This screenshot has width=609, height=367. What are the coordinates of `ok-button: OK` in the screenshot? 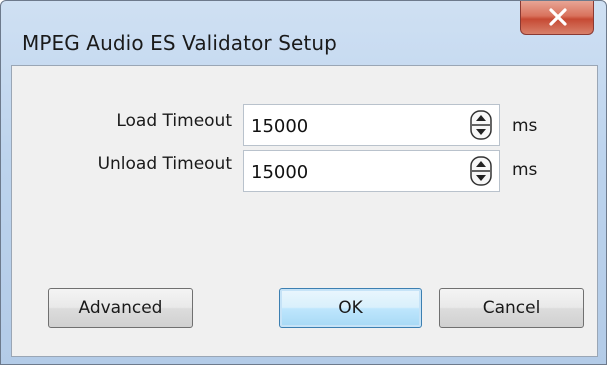 It's located at (350, 308).